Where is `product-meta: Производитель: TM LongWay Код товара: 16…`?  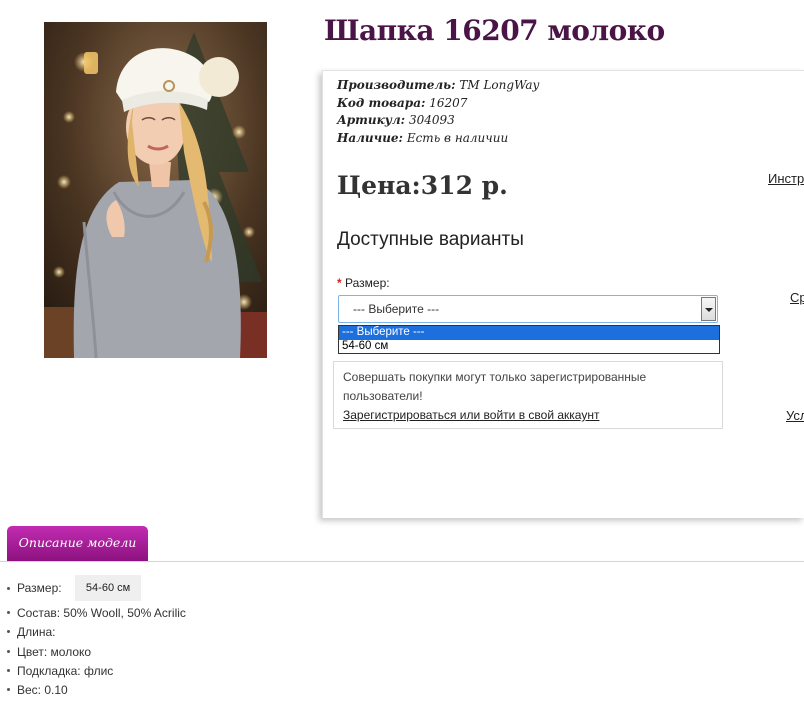
product-meta: Производитель: TM LongWay Код товара: 16… is located at coordinates (438, 112).